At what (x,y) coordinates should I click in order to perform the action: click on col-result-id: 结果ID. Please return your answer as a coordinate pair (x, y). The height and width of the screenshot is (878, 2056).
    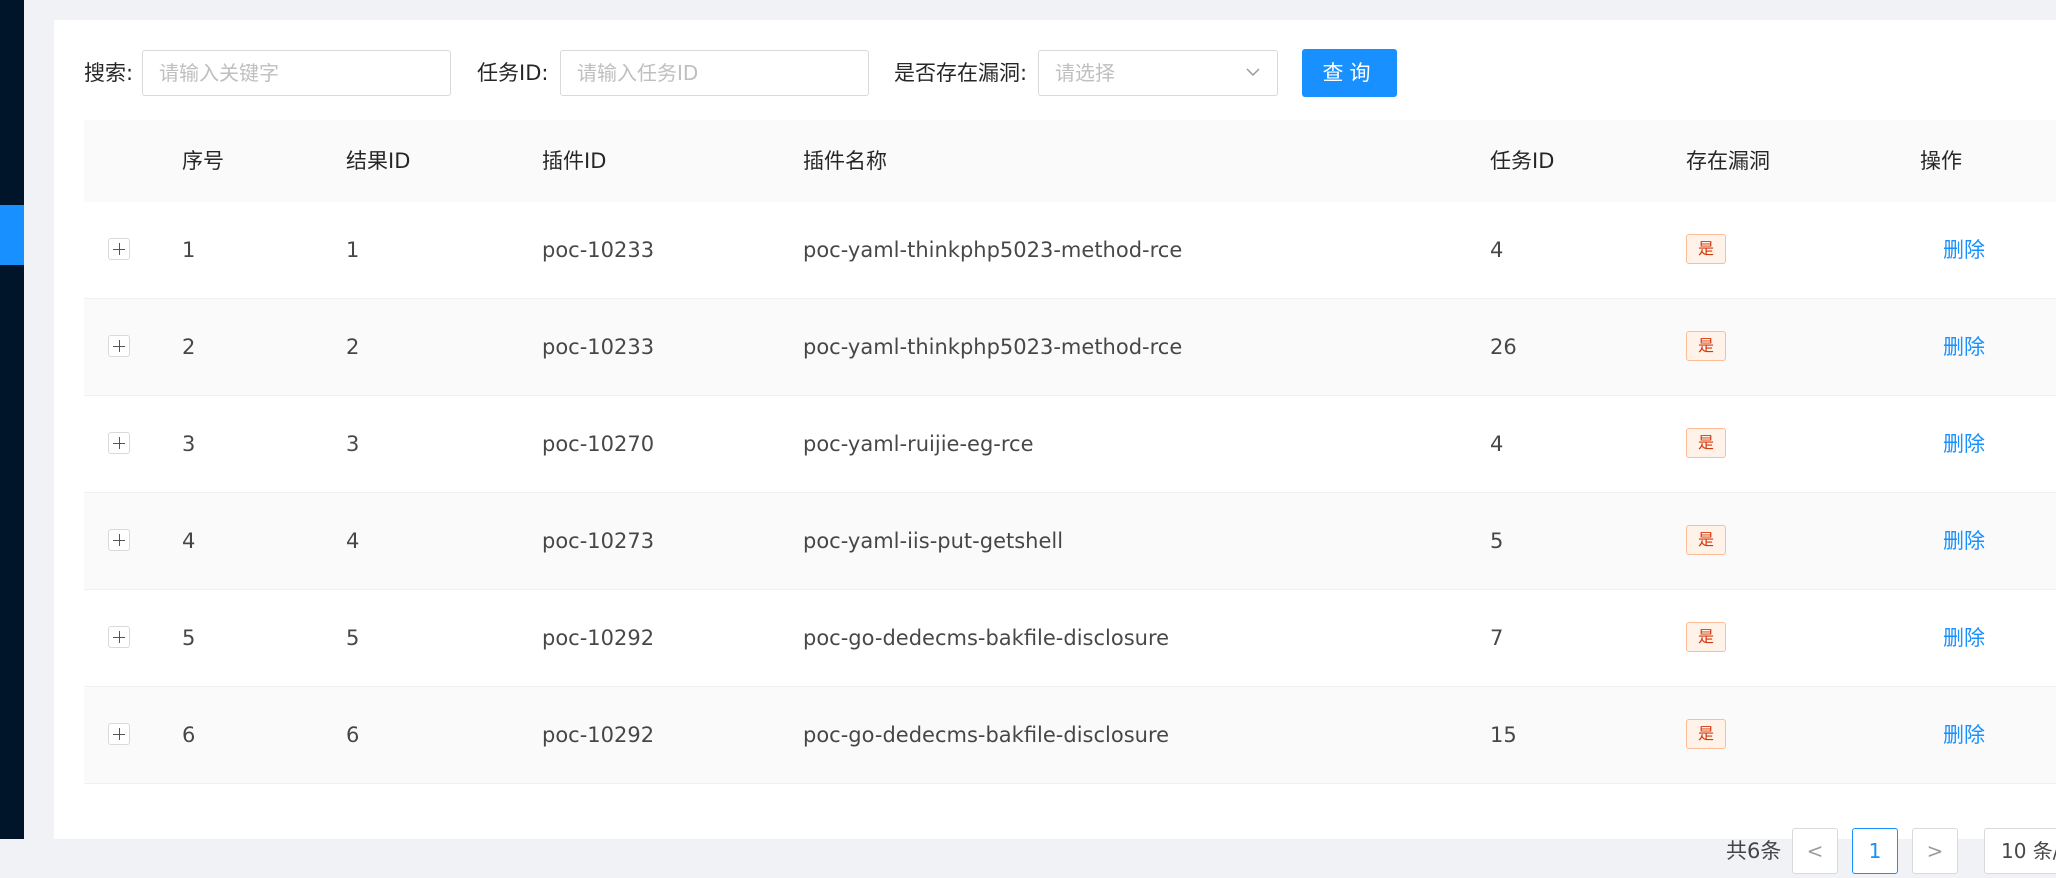
    Looking at the image, I should click on (378, 161).